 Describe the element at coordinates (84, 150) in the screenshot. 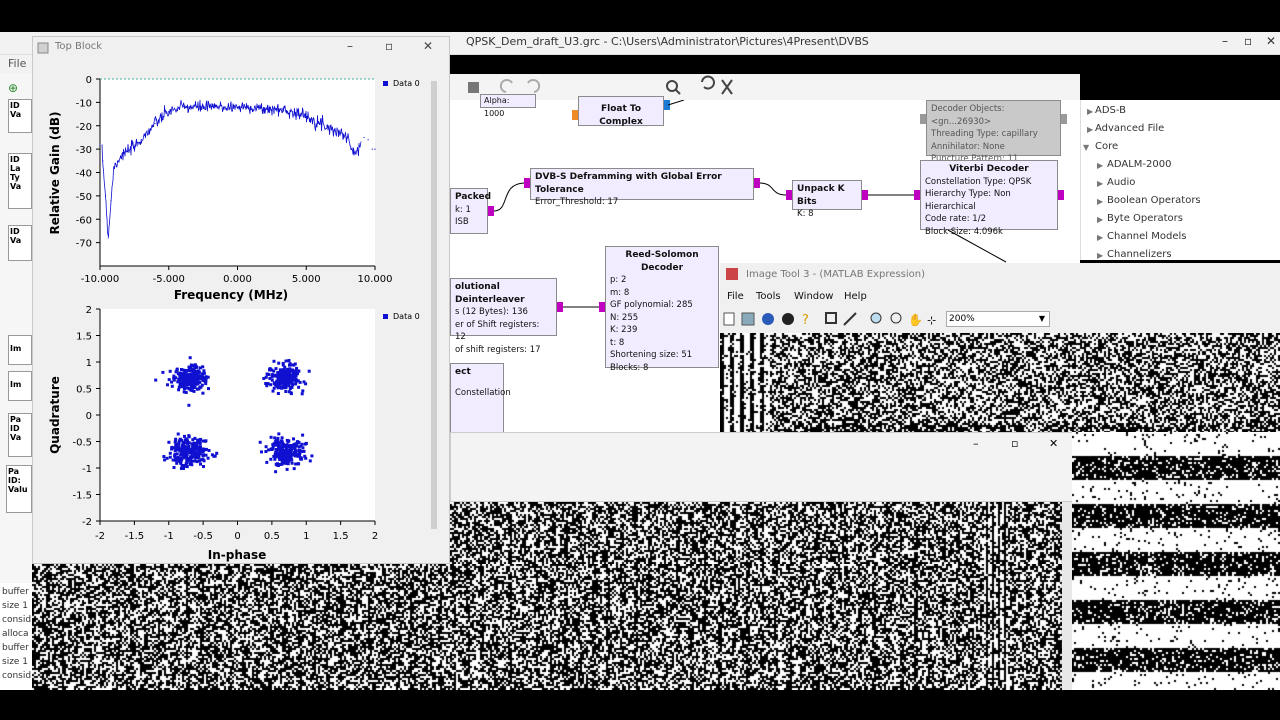

I see `y-tick-label: -30` at that location.